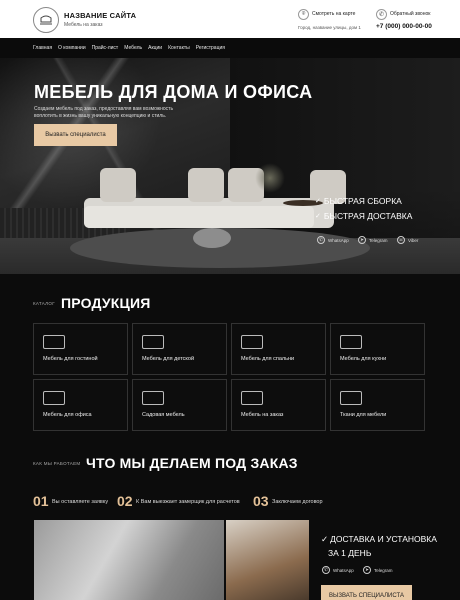 This screenshot has width=460, height=600. What do you see at coordinates (377, 405) in the screenshot?
I see `product-card-fabric: Ткани для мебели` at bounding box center [377, 405].